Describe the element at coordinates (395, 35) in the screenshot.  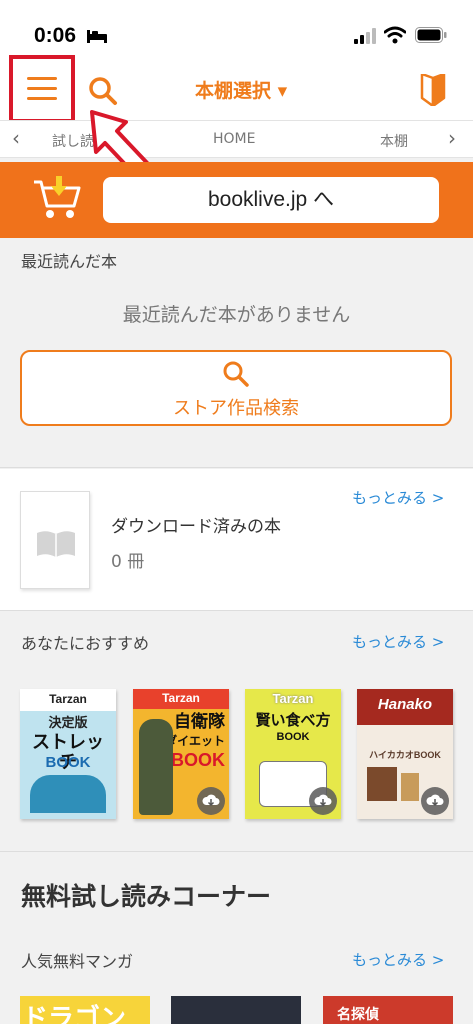
I see `wifi-icon` at that location.